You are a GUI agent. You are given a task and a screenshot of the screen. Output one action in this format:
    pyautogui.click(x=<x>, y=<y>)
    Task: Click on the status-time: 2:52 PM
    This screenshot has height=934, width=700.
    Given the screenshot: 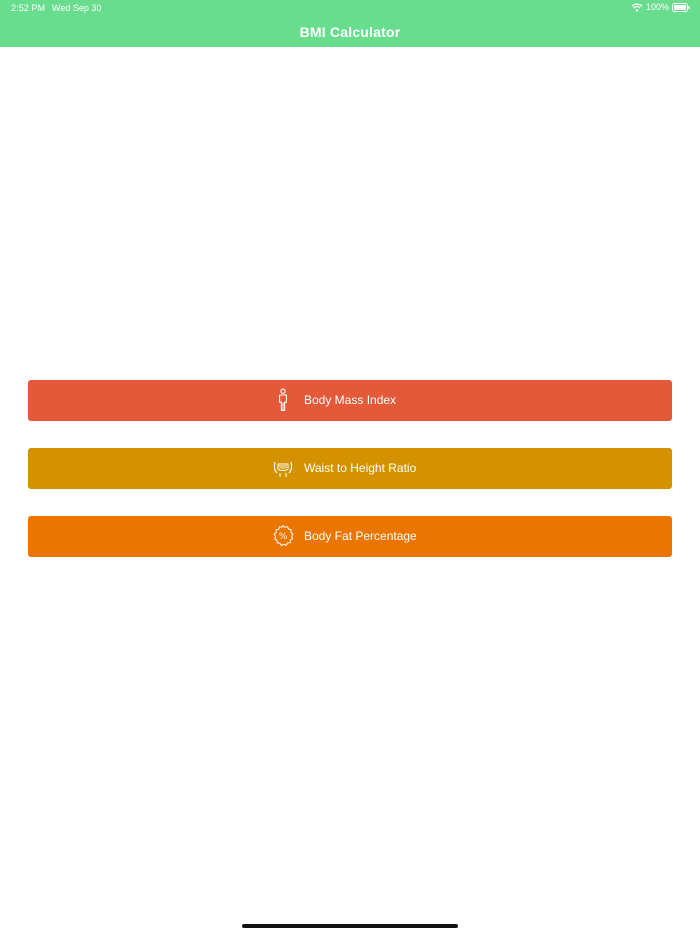 What is the action you would take?
    pyautogui.click(x=28, y=8)
    